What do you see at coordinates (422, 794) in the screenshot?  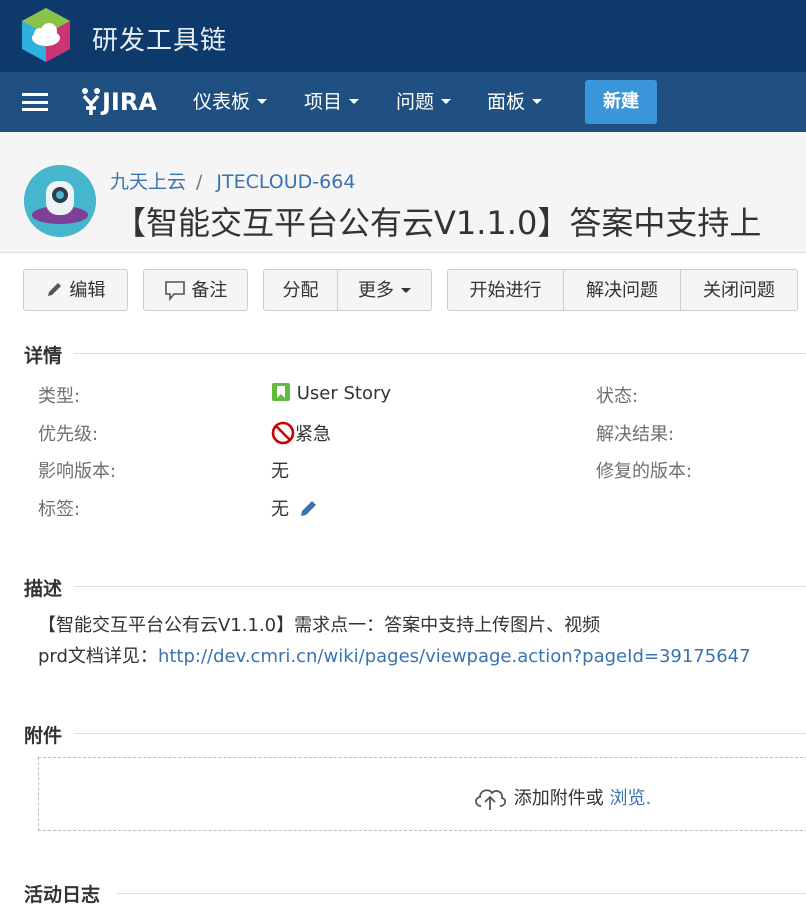 I see `attachment-dropzone` at bounding box center [422, 794].